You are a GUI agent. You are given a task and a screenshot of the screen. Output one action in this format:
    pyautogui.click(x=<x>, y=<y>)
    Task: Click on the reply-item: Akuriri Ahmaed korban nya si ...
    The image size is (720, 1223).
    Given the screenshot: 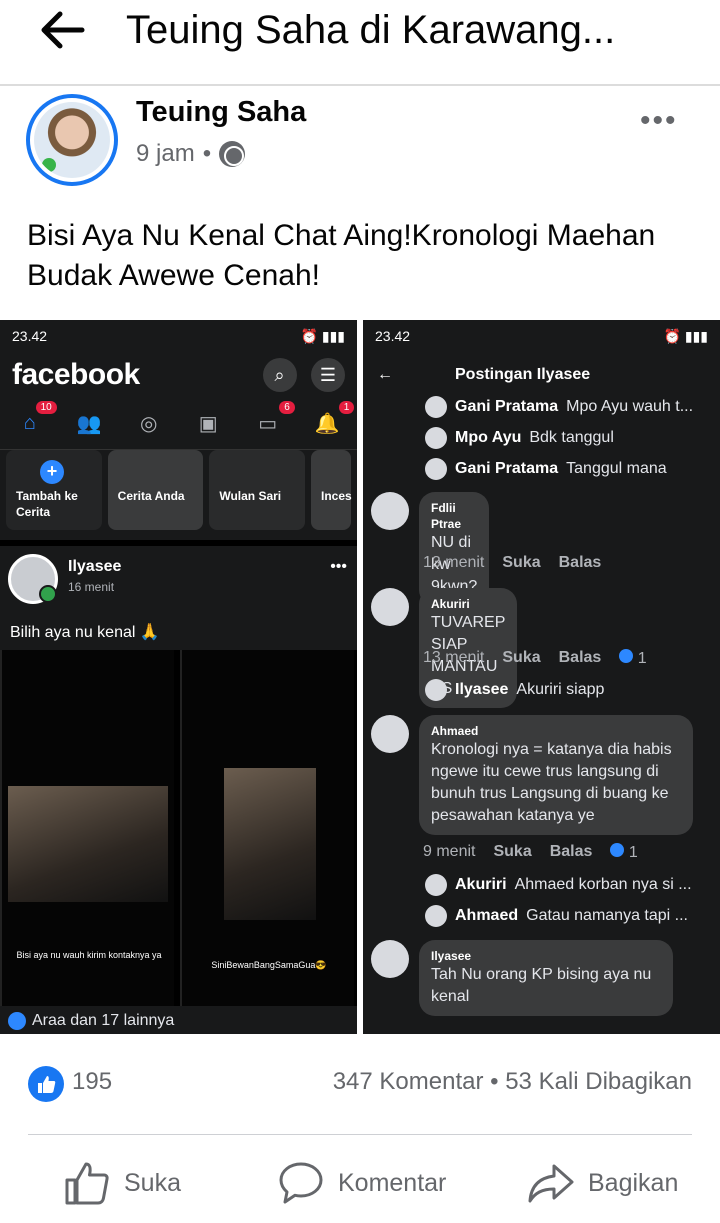 What is the action you would take?
    pyautogui.click(x=558, y=885)
    